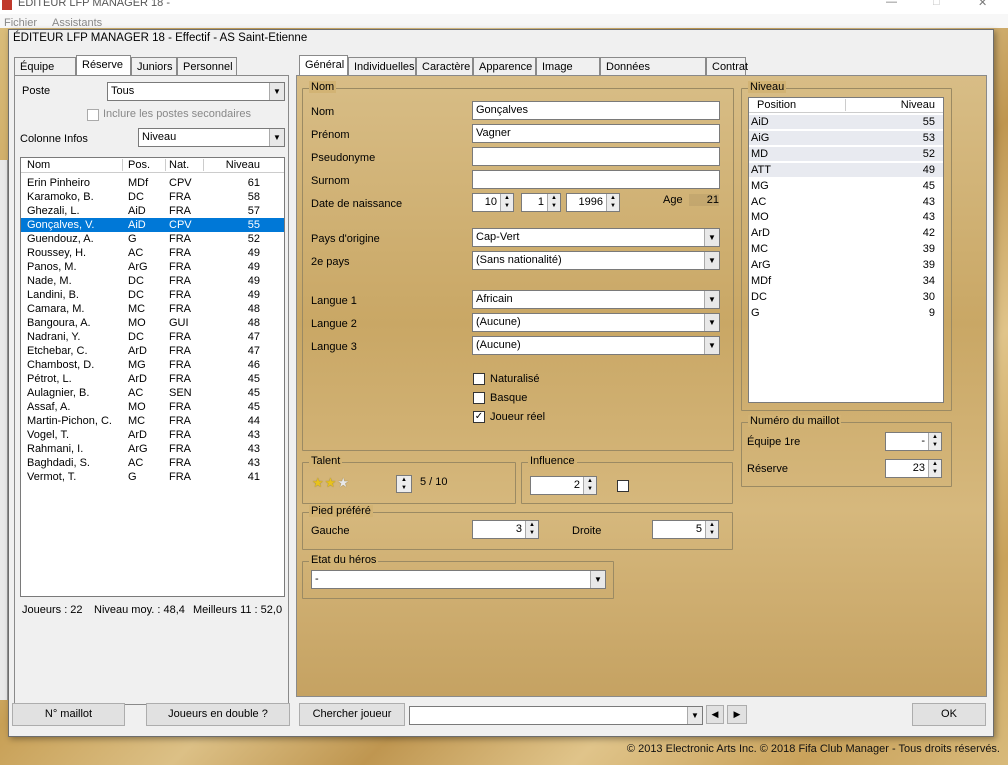  I want to click on player-row: Panos, M. ArG FRA 49, so click(152, 267).